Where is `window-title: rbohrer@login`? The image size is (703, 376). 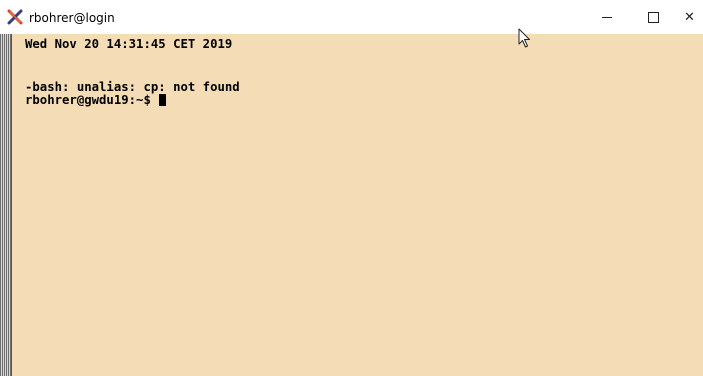 window-title: rbohrer@login is located at coordinates (72, 18).